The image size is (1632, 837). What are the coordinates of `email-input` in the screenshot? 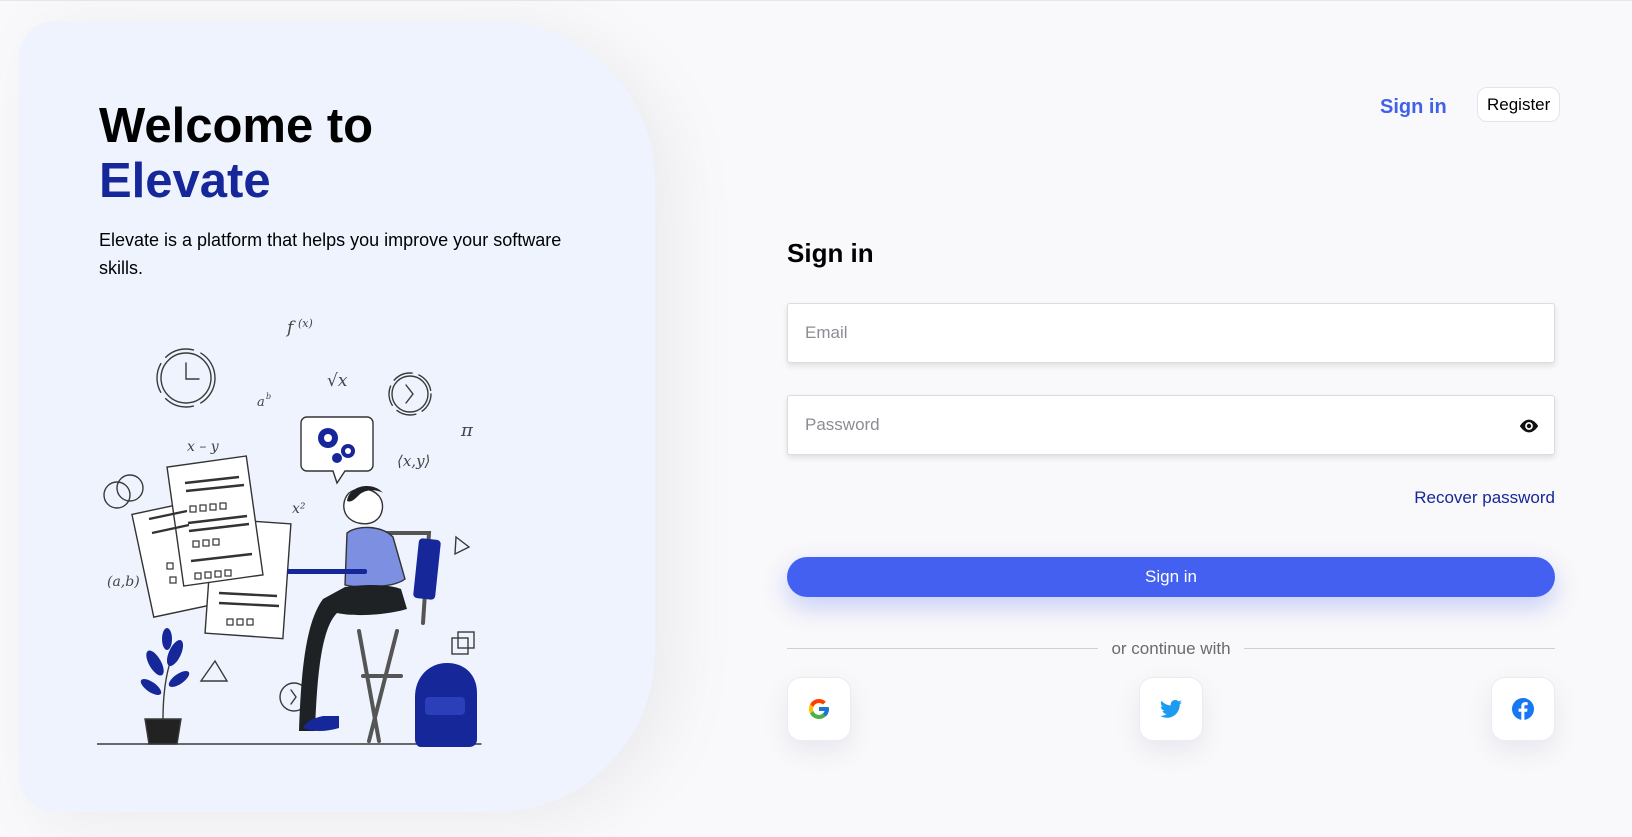 It's located at (1171, 333).